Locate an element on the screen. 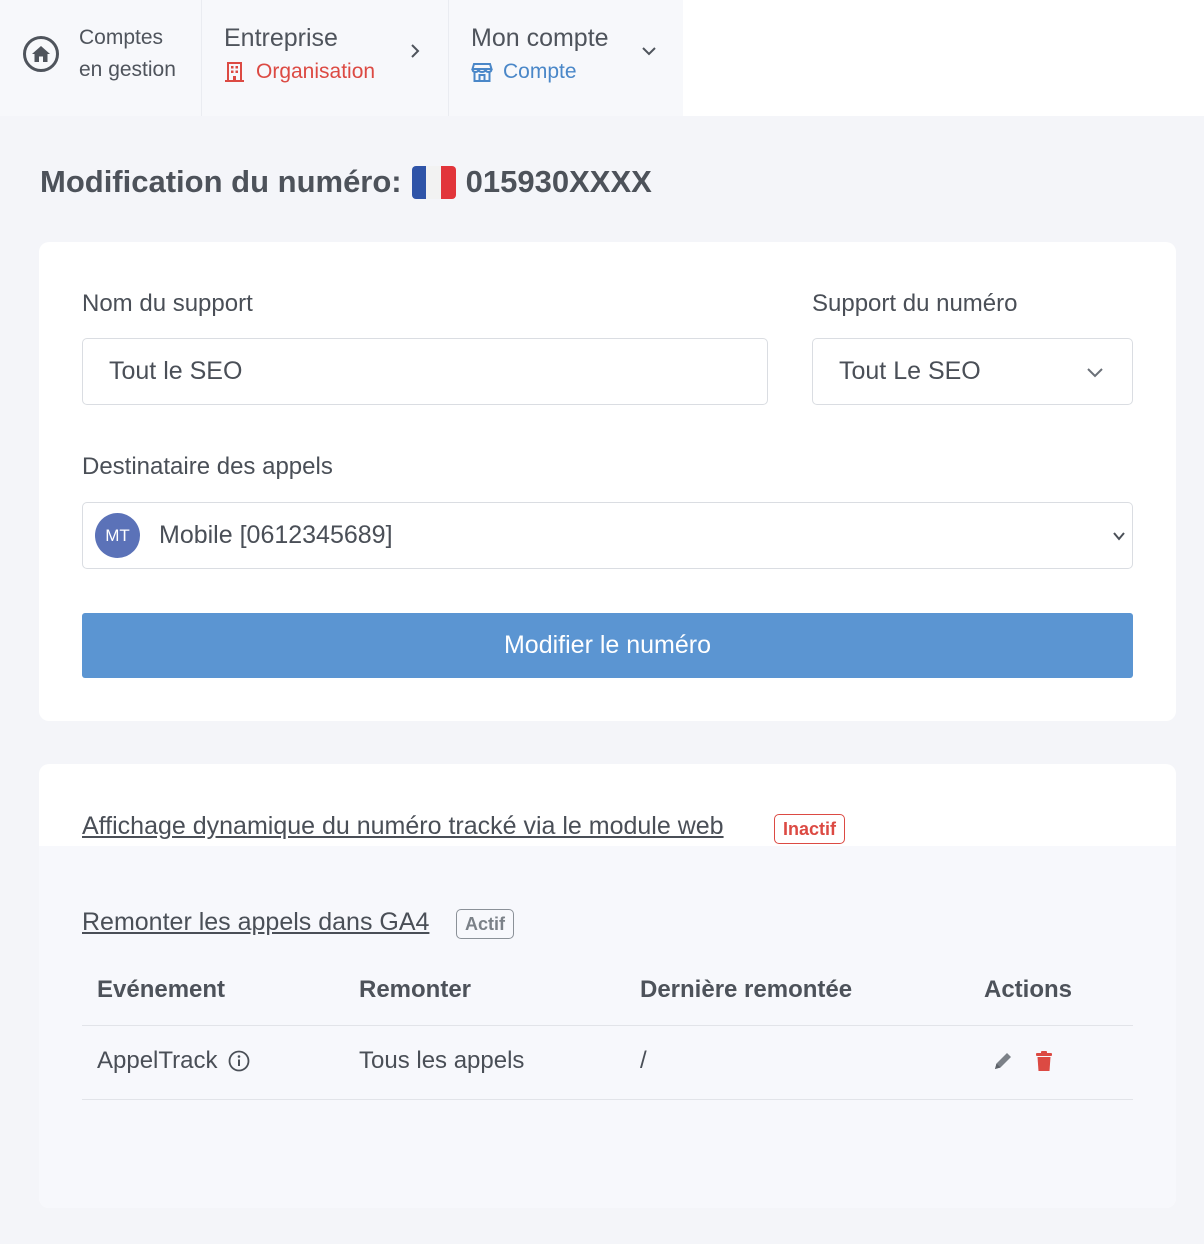 The image size is (1204, 1244). column-header-scope: Remonter is located at coordinates (415, 989).